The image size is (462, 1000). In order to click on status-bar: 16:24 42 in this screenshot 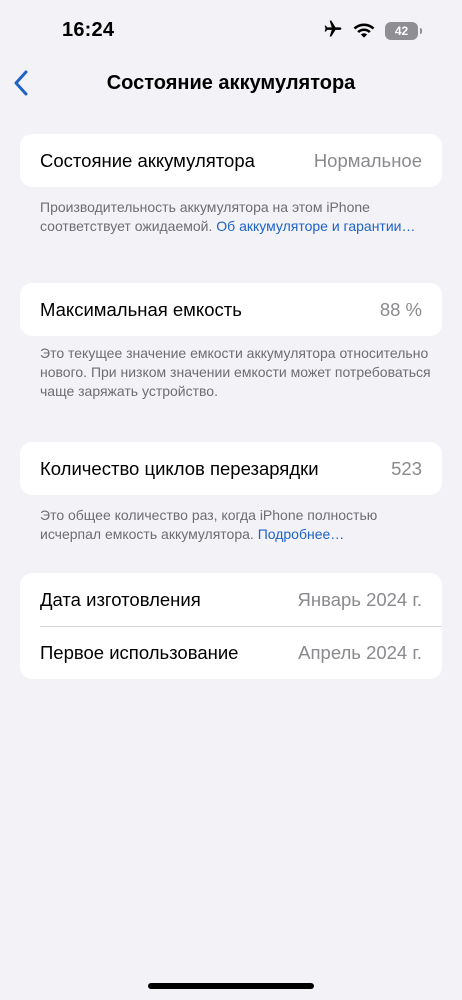, I will do `click(231, 31)`.